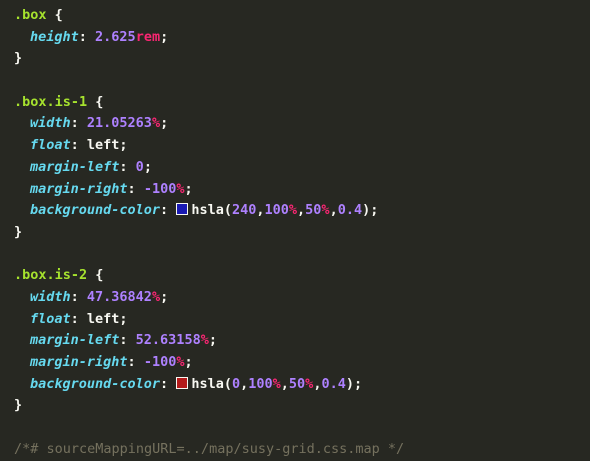 The width and height of the screenshot is (590, 461). I want to click on code-line-declaration: background-color: hsla(0,100%,50%,0.4);, so click(209, 385).